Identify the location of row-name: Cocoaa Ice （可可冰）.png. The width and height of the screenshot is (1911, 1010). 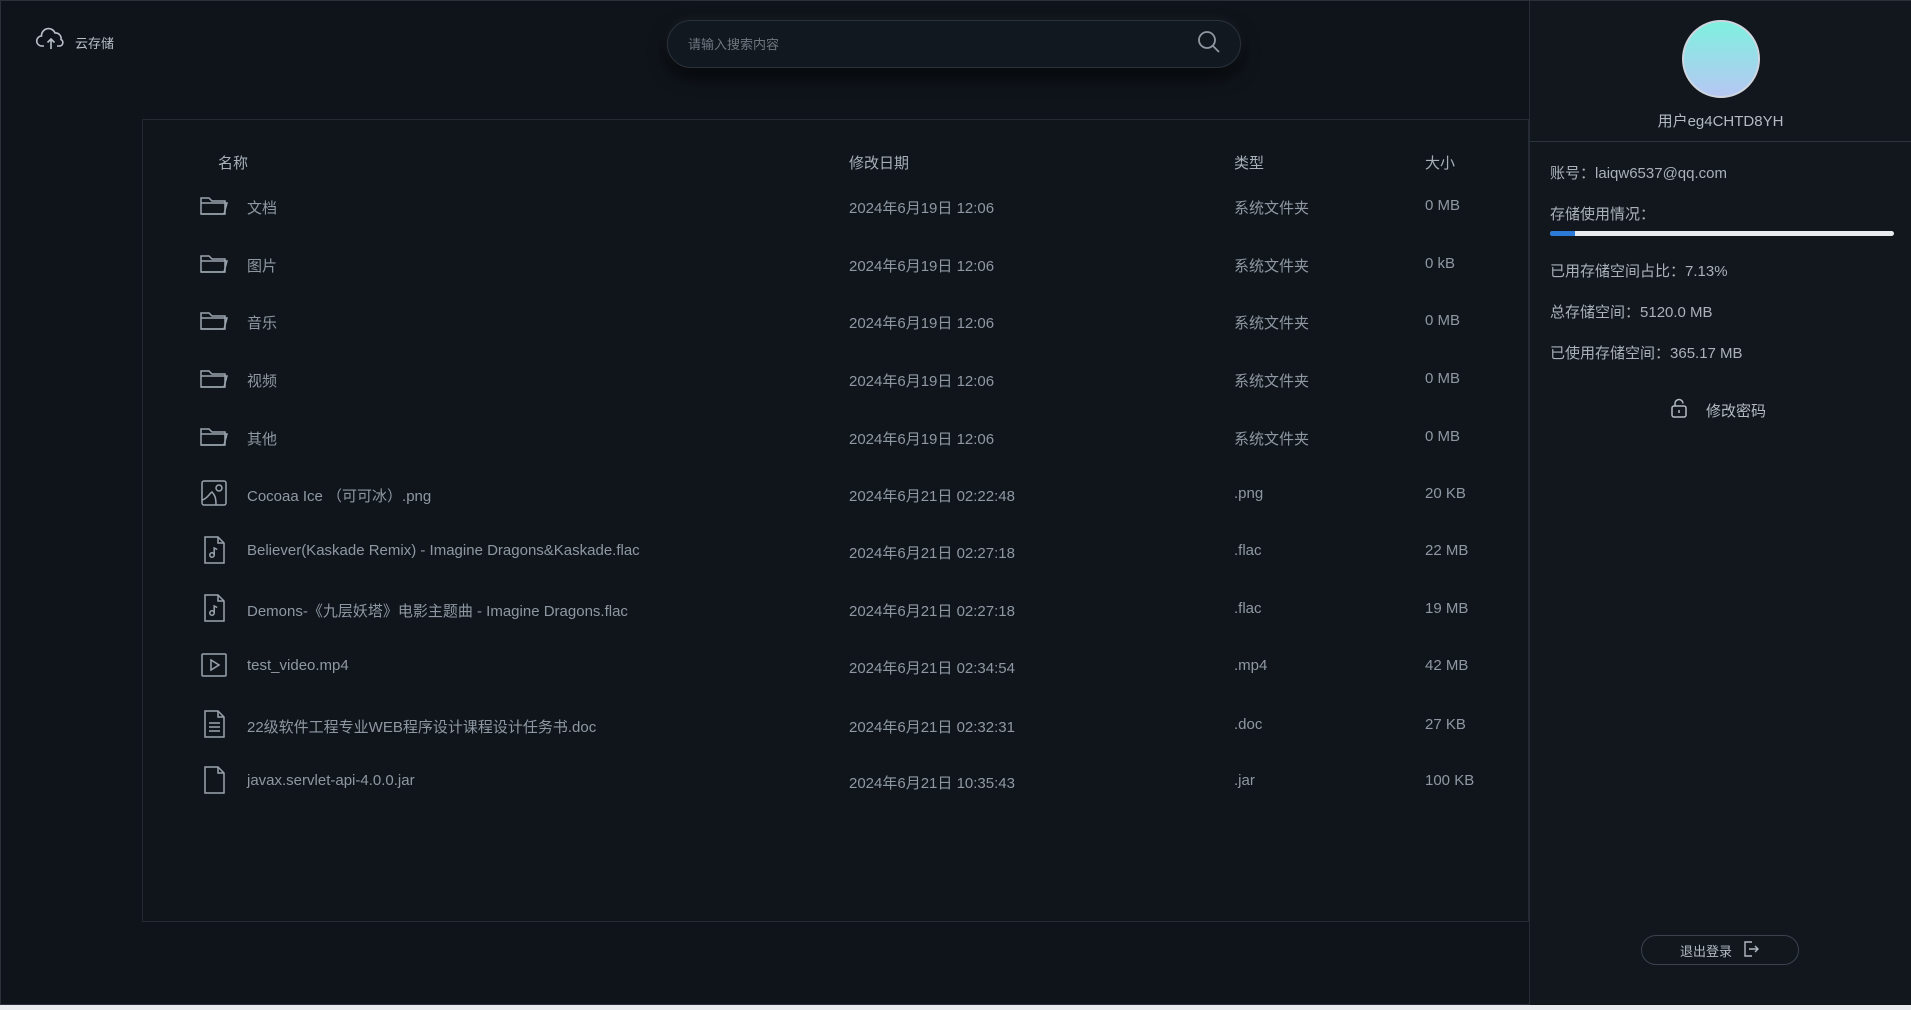
(339, 495).